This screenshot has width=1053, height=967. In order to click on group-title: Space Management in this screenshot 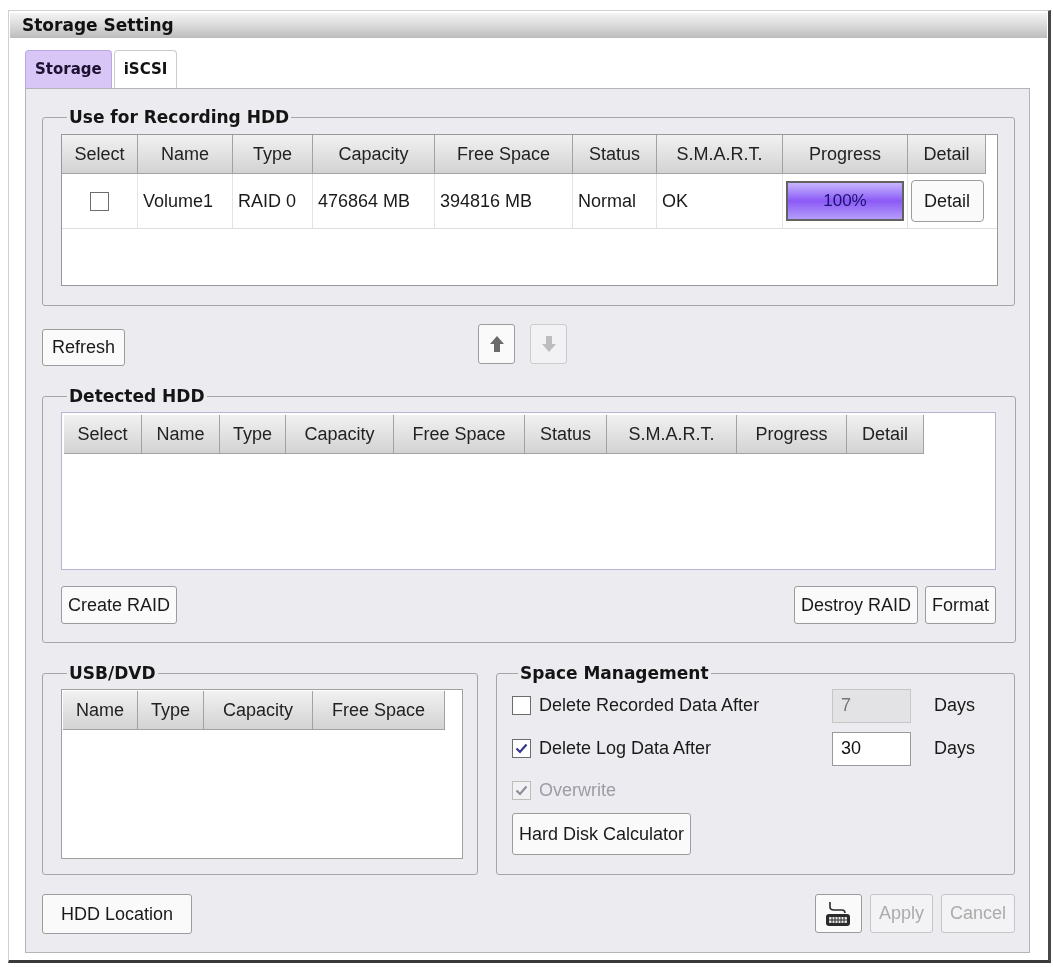, I will do `click(614, 673)`.